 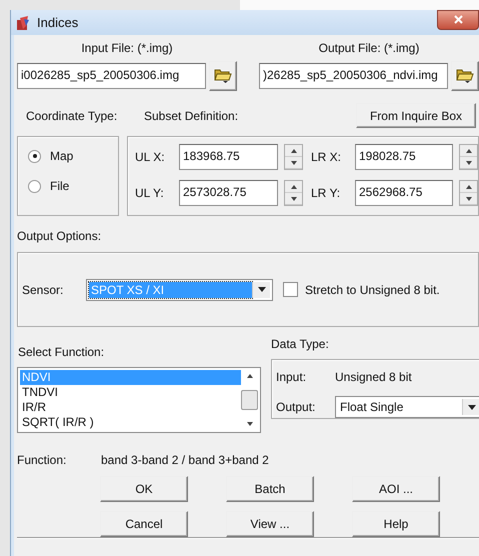 What do you see at coordinates (43, 289) in the screenshot?
I see `field-label: Sensor:` at bounding box center [43, 289].